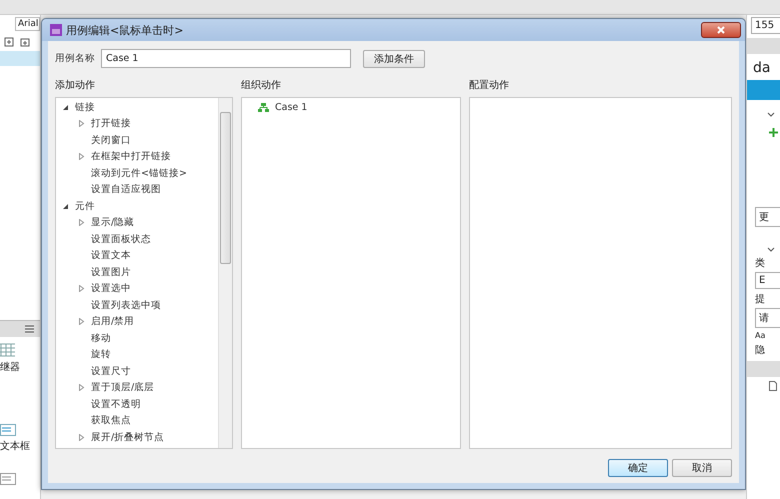 This screenshot has width=780, height=499. I want to click on add-page-icon, so click(9, 42).